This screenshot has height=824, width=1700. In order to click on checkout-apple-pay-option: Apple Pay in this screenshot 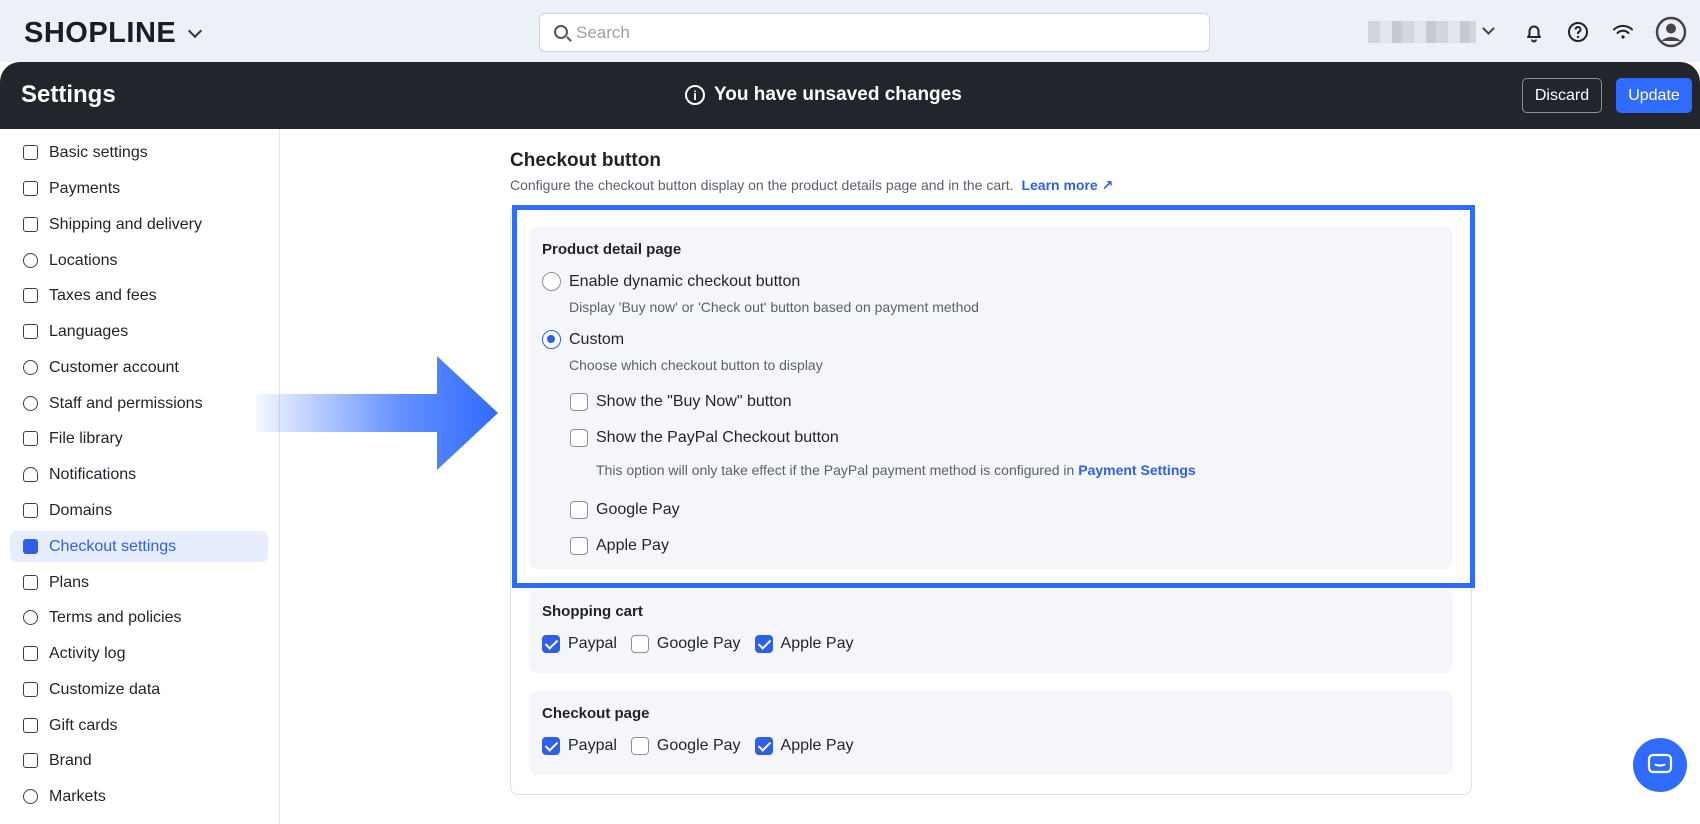, I will do `click(804, 746)`.